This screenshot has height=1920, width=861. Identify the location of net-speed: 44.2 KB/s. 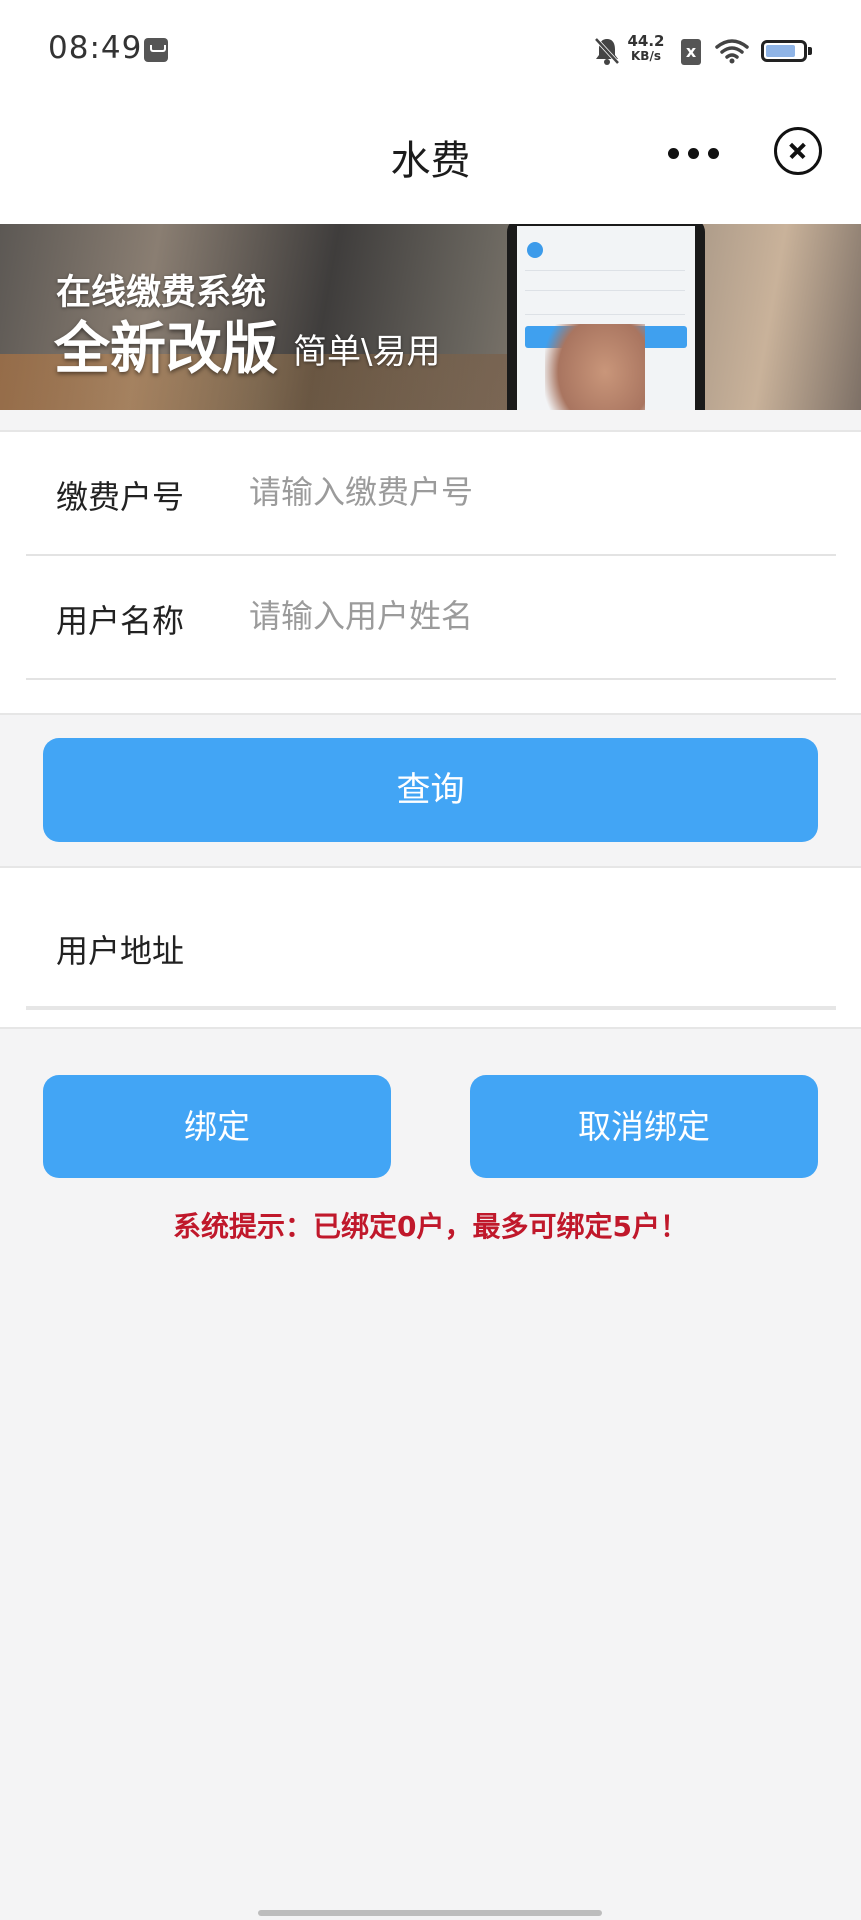
(646, 49).